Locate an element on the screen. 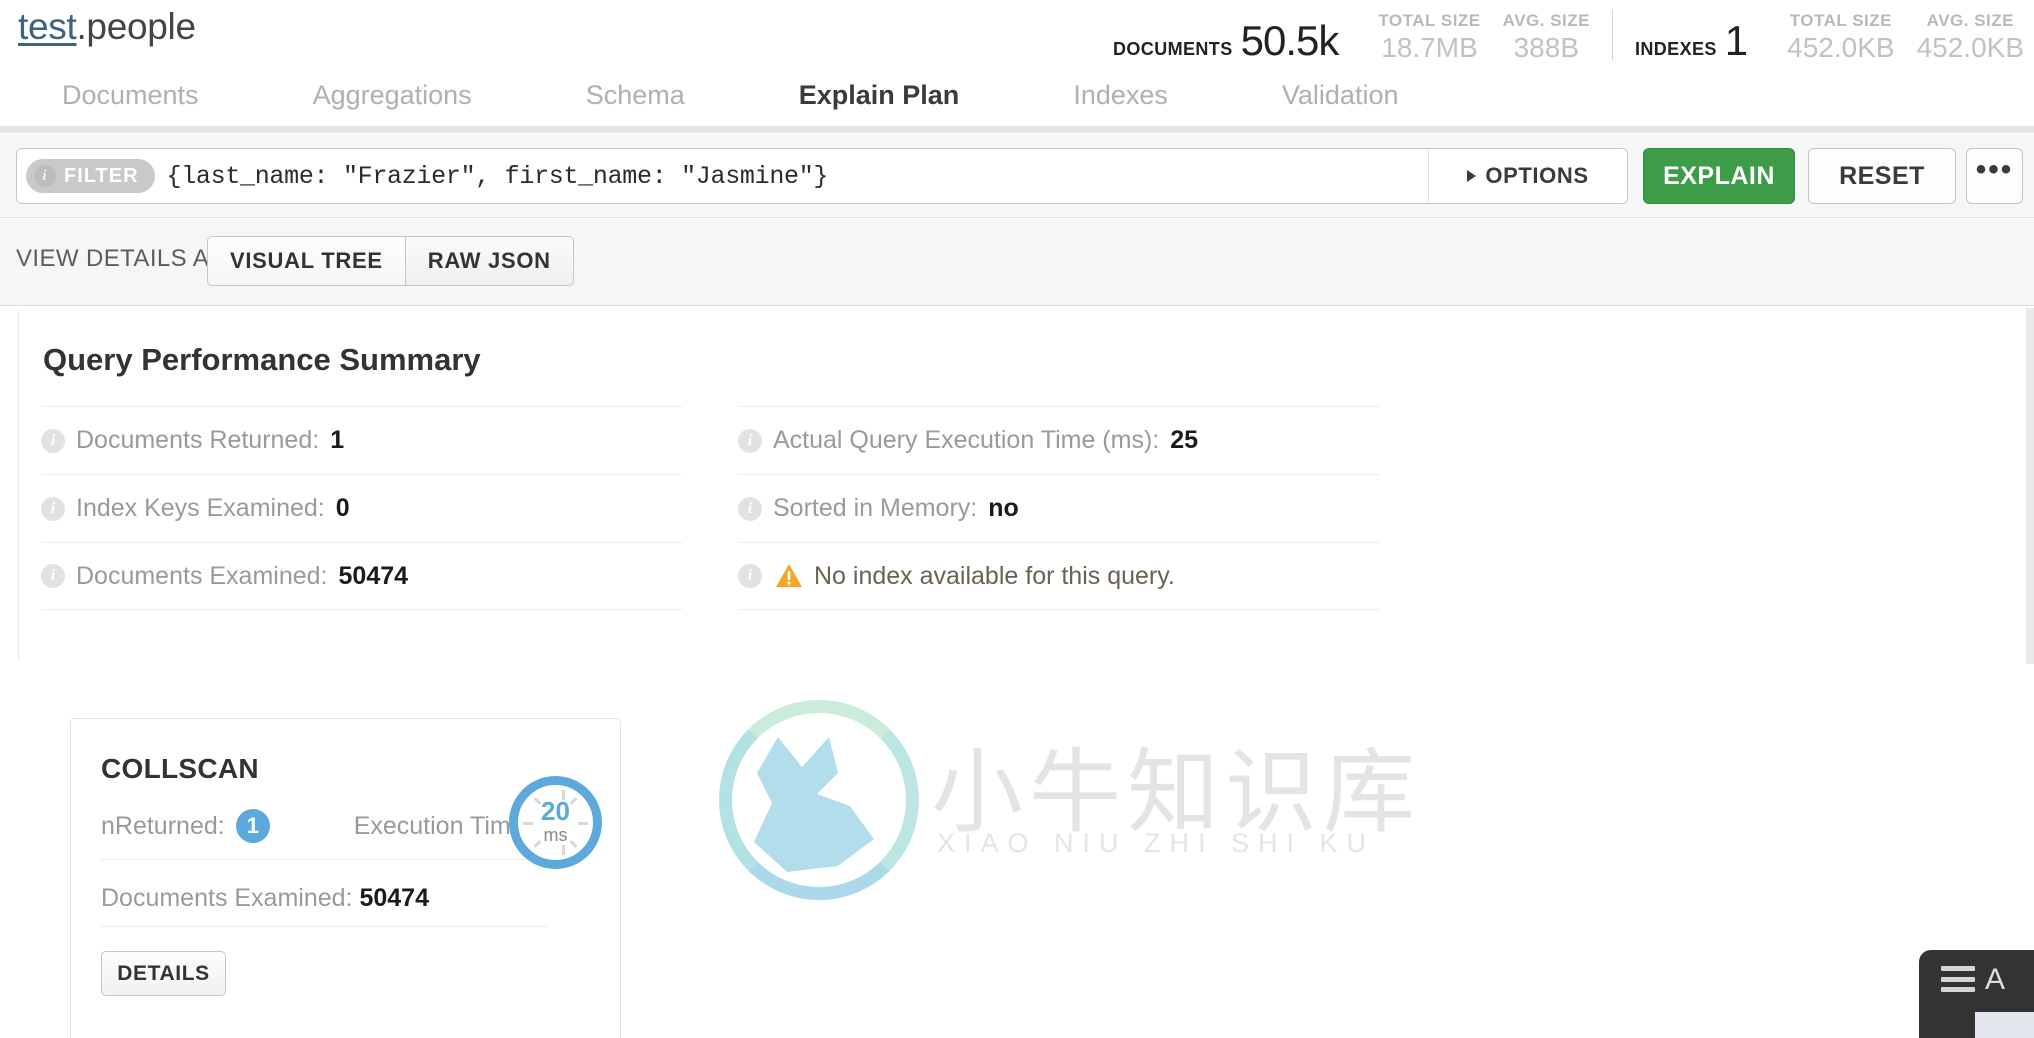 This screenshot has width=2034, height=1038. execution-time-label: Execution Time: is located at coordinates (442, 825).